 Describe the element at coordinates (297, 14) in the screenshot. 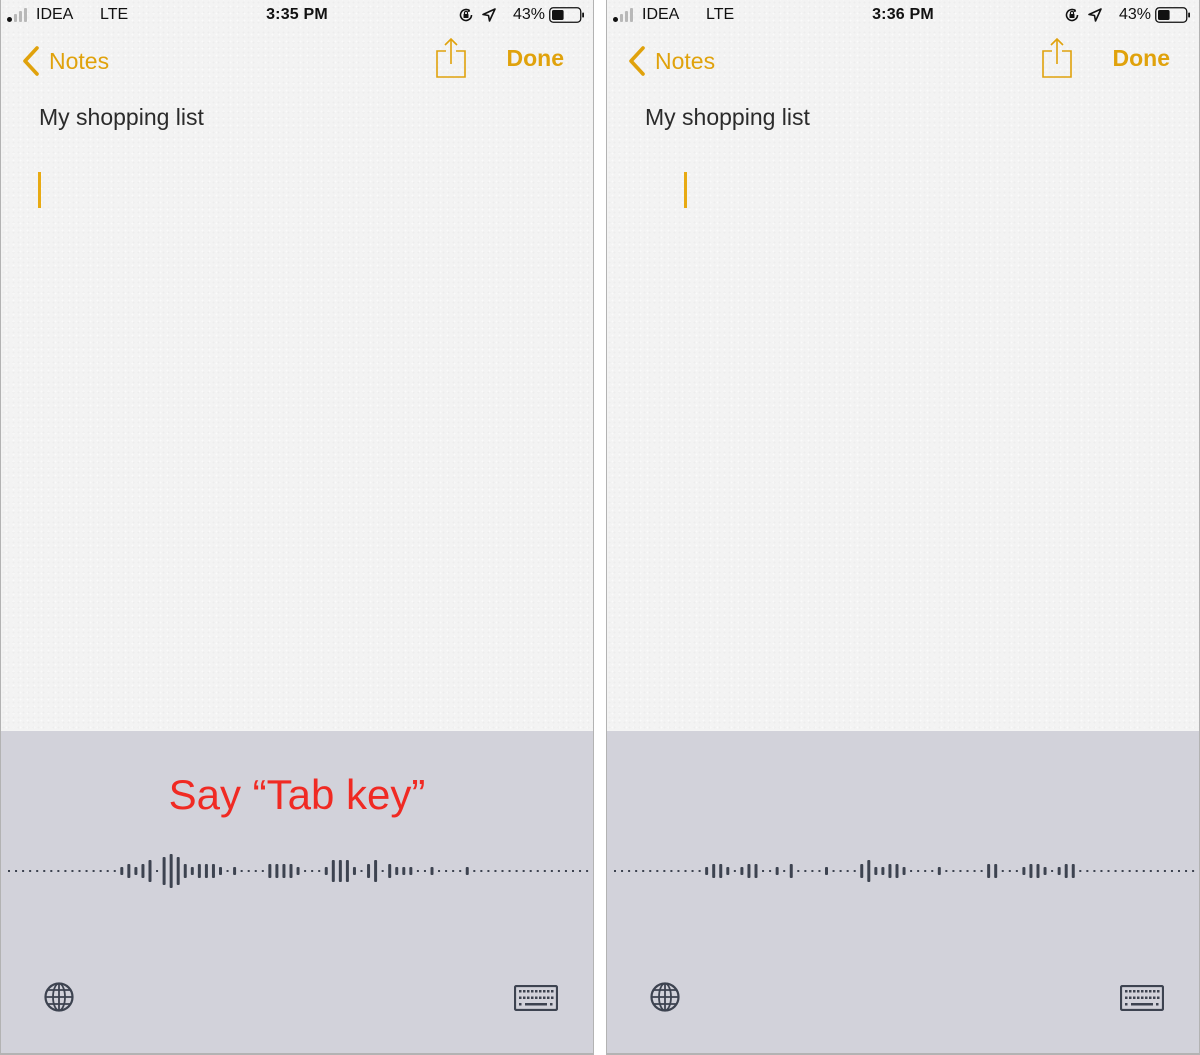

I see `status-time: 3:35 PM` at that location.